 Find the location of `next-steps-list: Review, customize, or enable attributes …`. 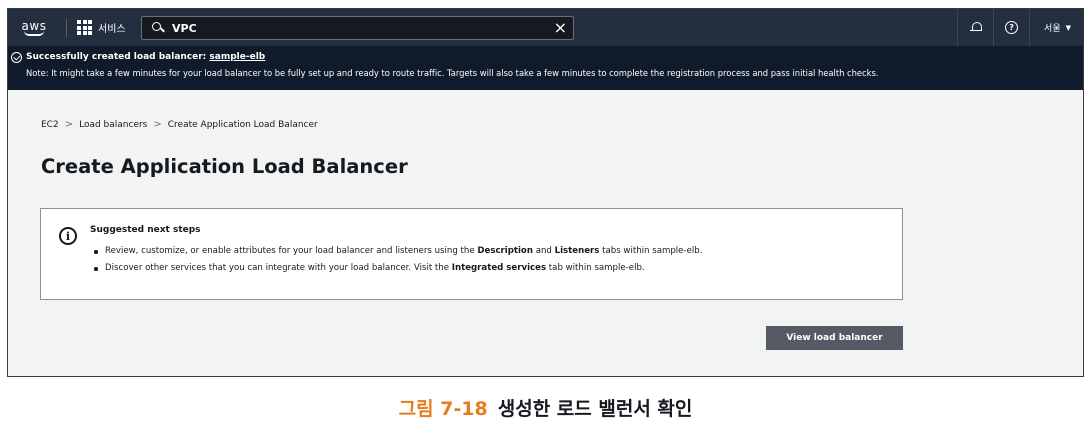

next-steps-list: Review, customize, or enable attributes … is located at coordinates (397, 260).